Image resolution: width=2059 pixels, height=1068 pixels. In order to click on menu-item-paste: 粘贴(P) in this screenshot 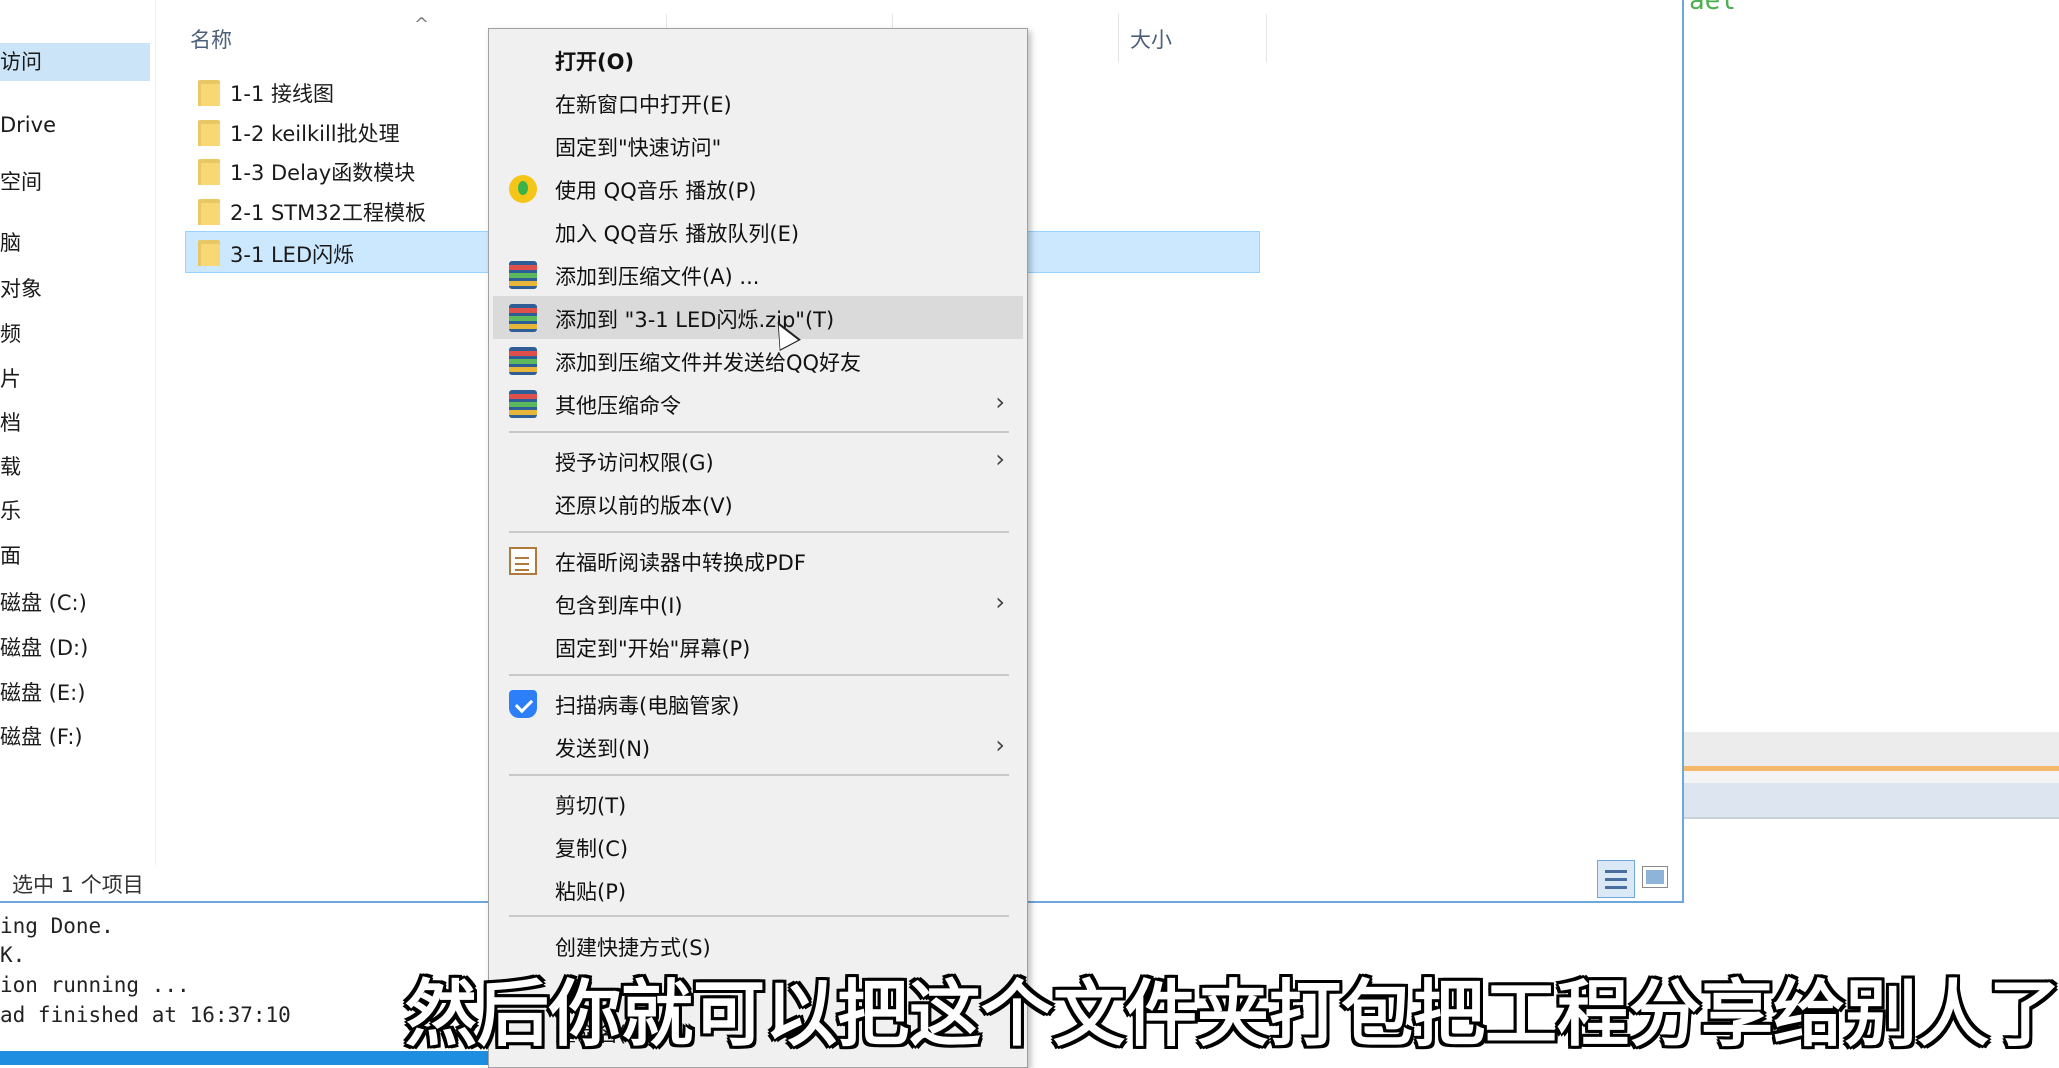, I will do `click(758, 889)`.